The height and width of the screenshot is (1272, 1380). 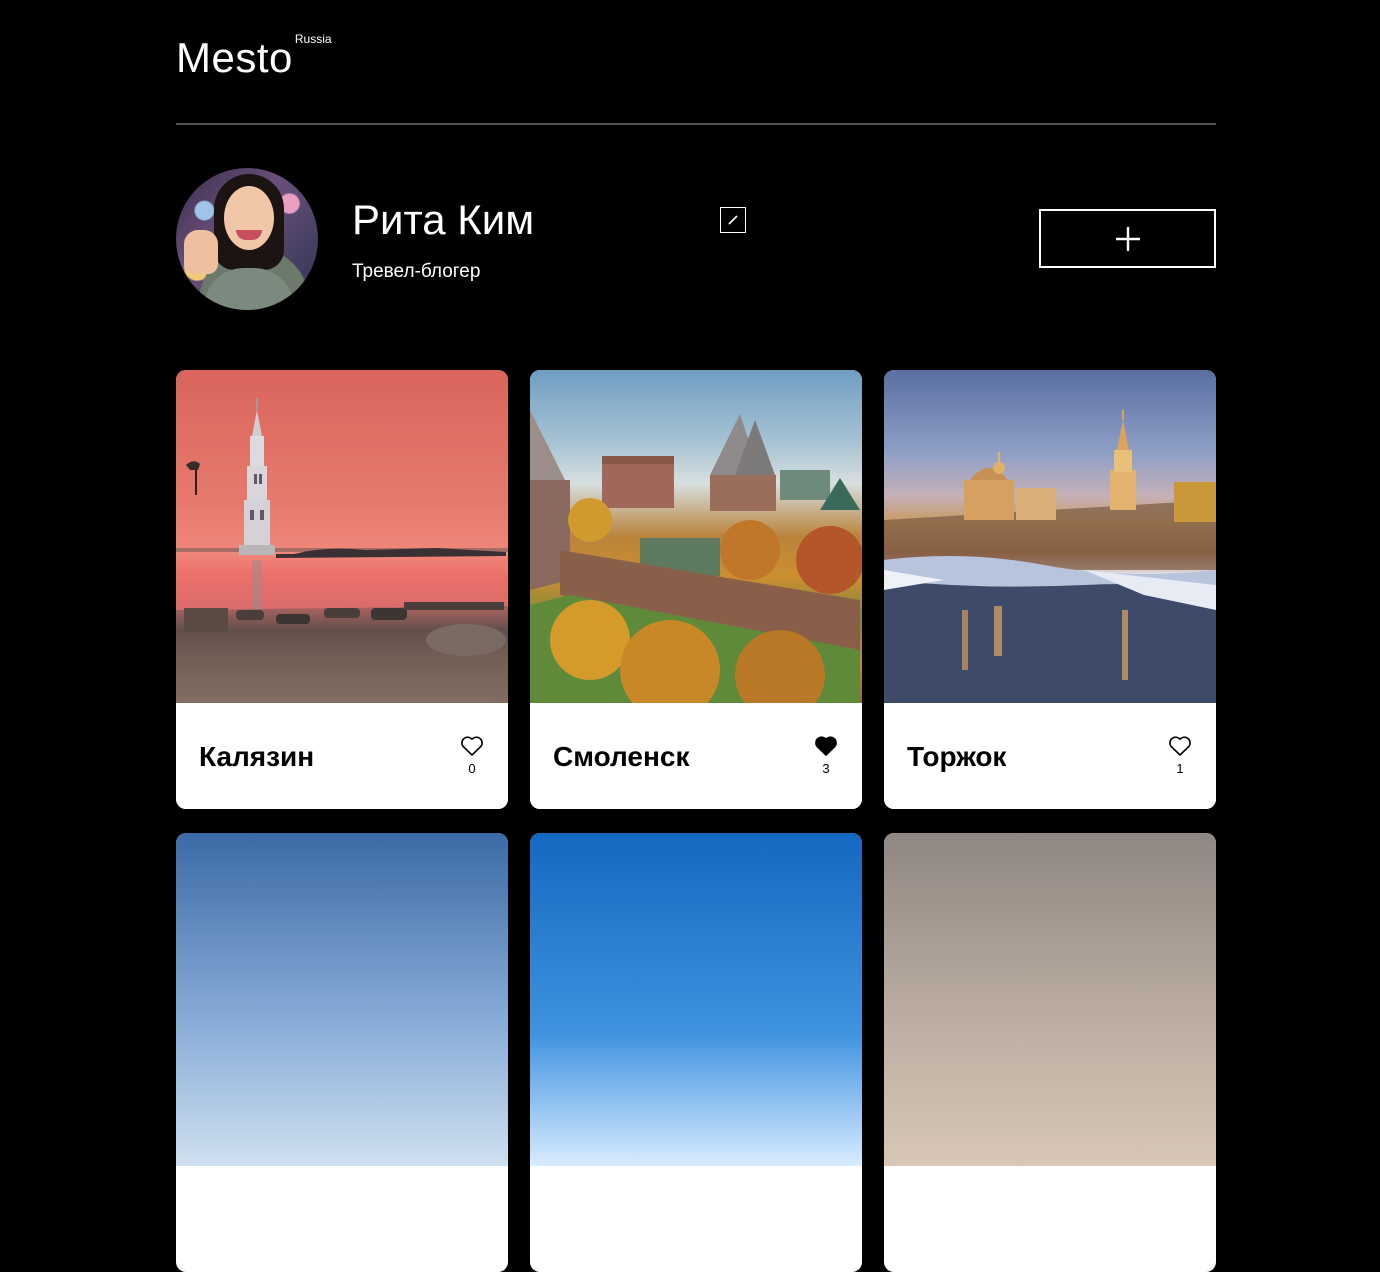 I want to click on plus-icon, so click(x=1127, y=238).